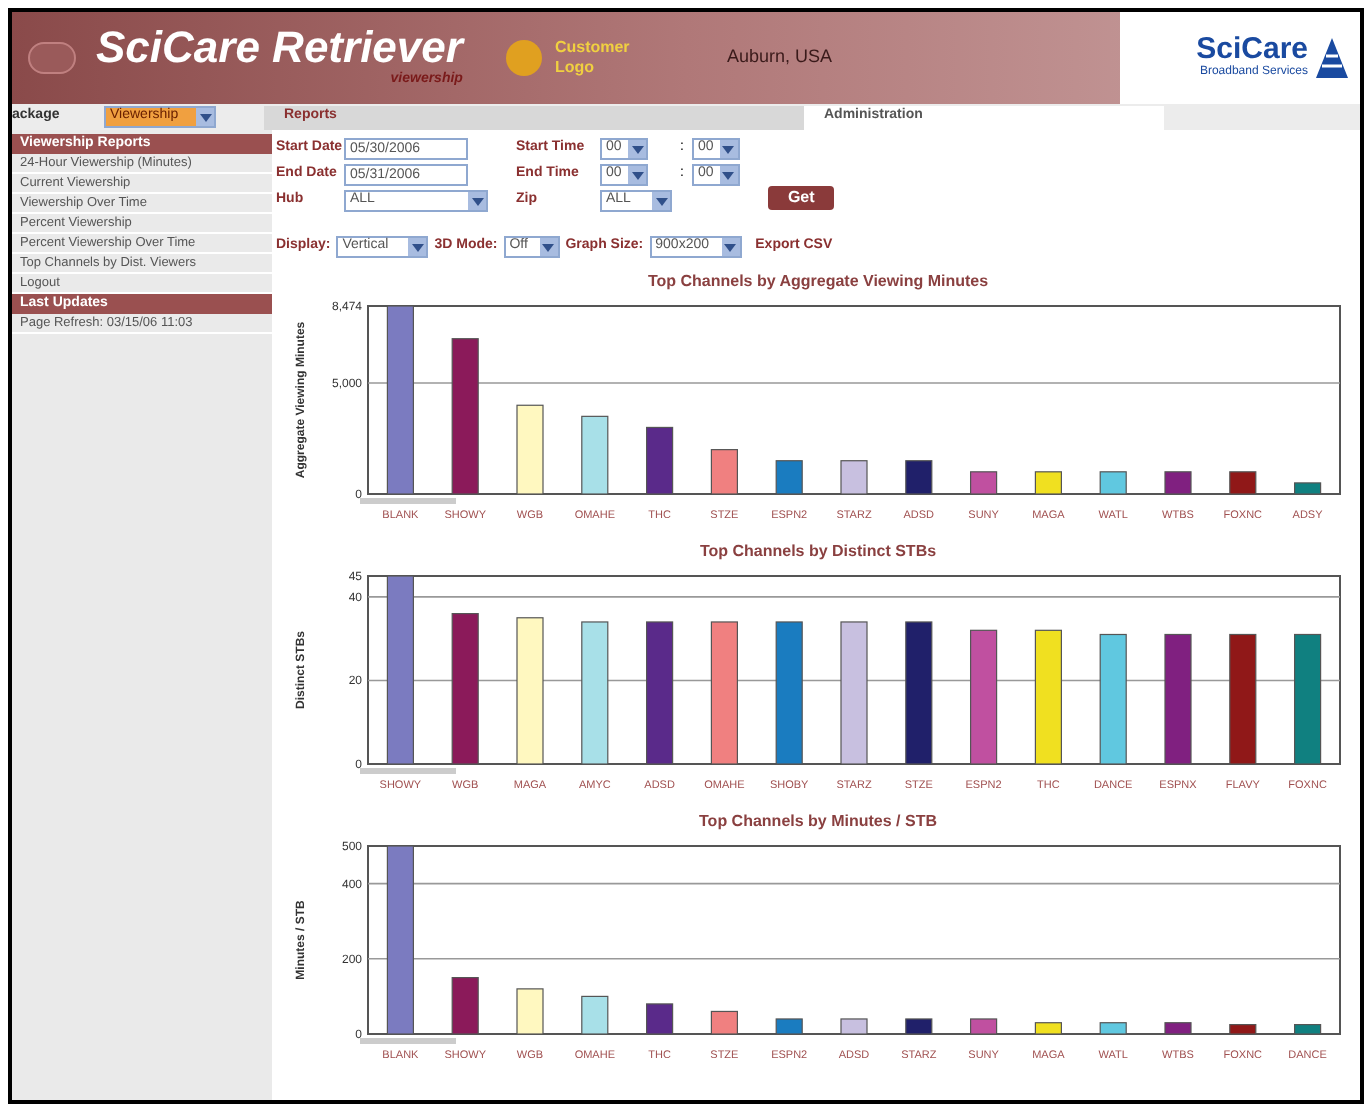 Image resolution: width=1372 pixels, height=1112 pixels. What do you see at coordinates (1252, 49) in the screenshot?
I see `brand-logo: SciCare` at bounding box center [1252, 49].